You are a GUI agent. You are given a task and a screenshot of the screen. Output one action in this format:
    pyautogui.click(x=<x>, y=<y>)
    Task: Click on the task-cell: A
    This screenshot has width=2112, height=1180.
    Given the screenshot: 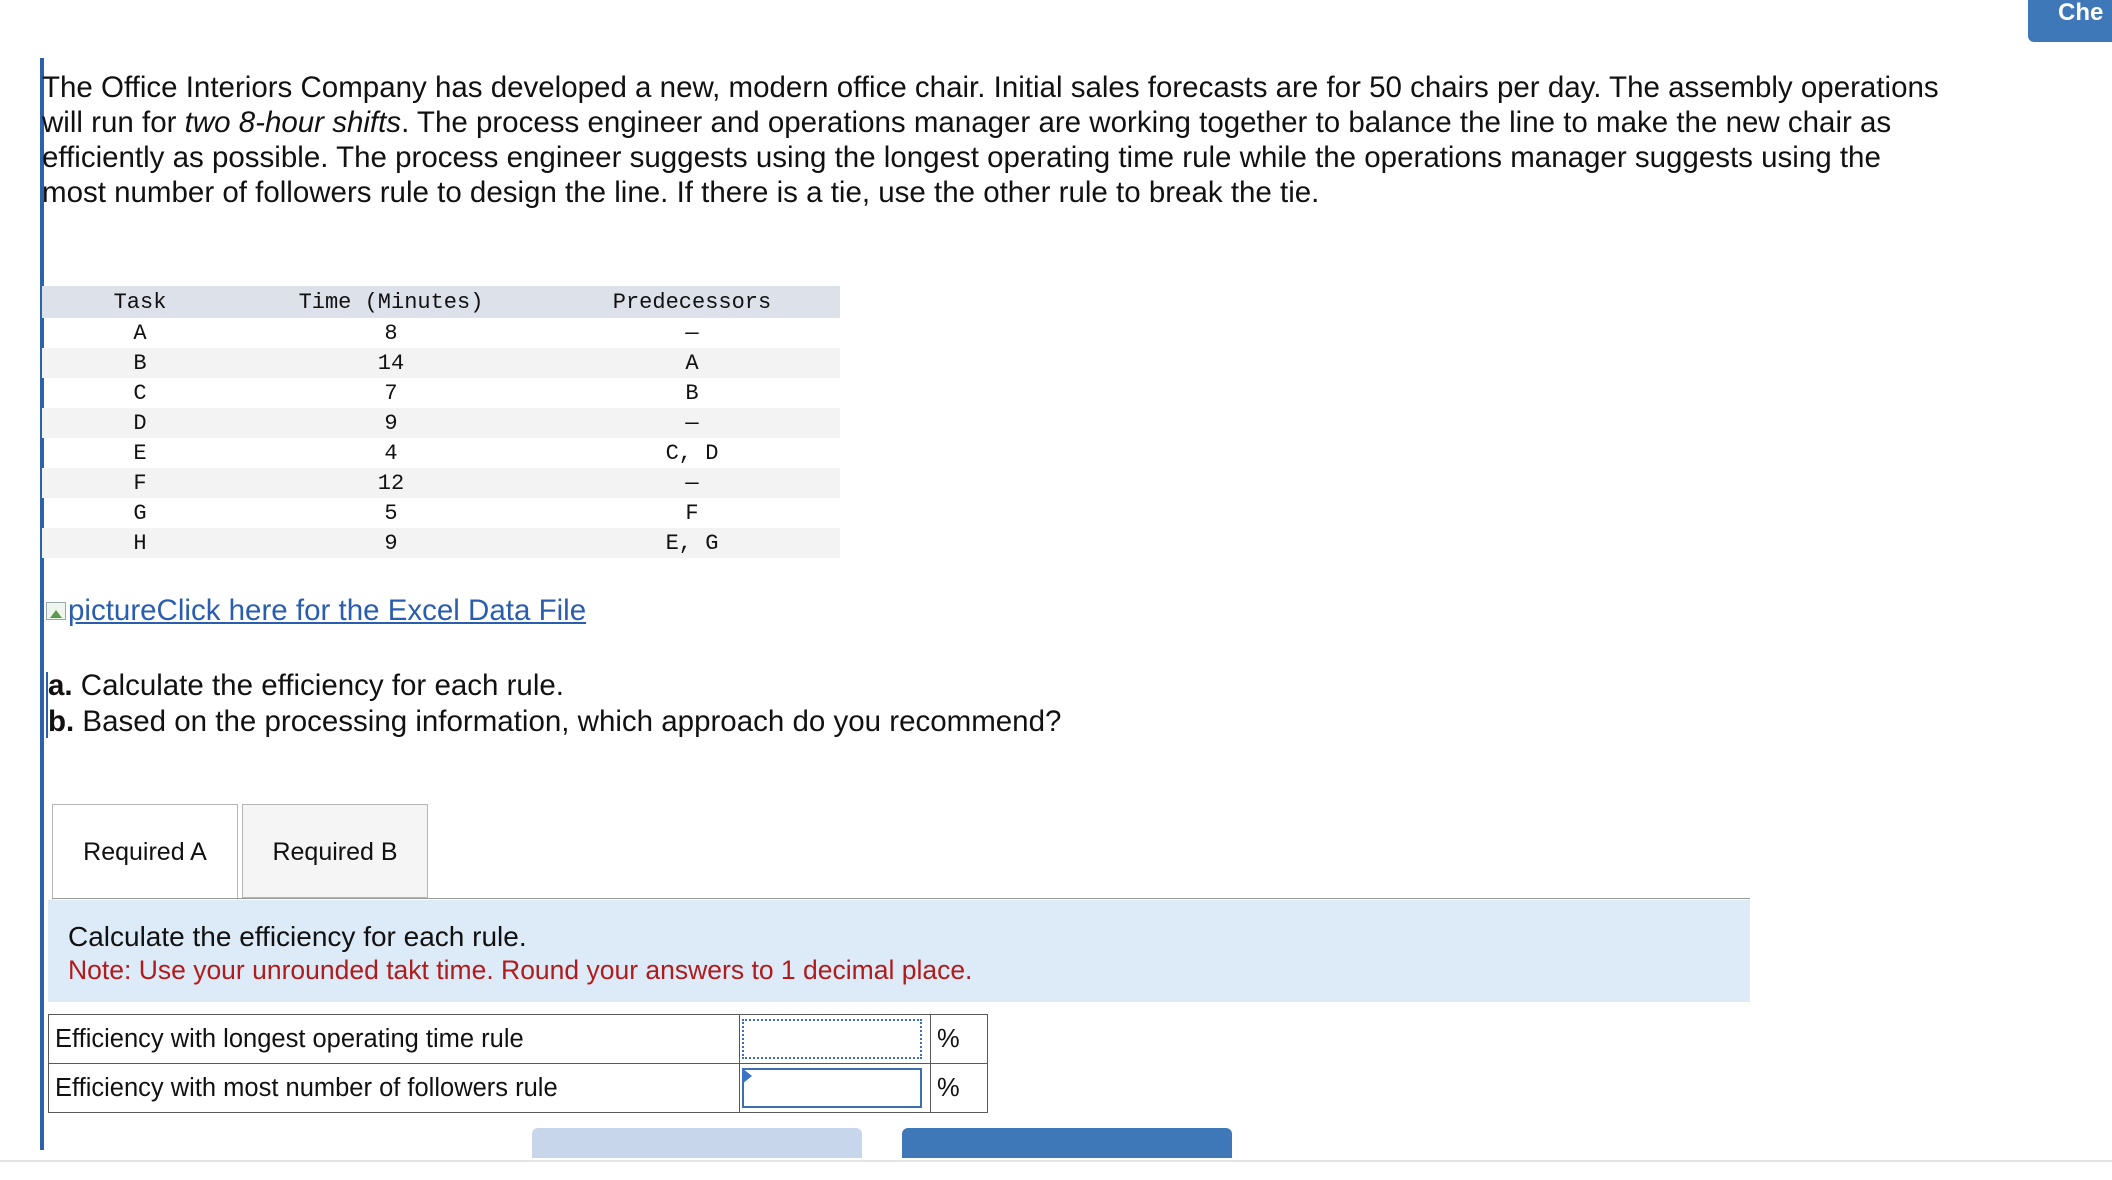 What is the action you would take?
    pyautogui.click(x=140, y=333)
    